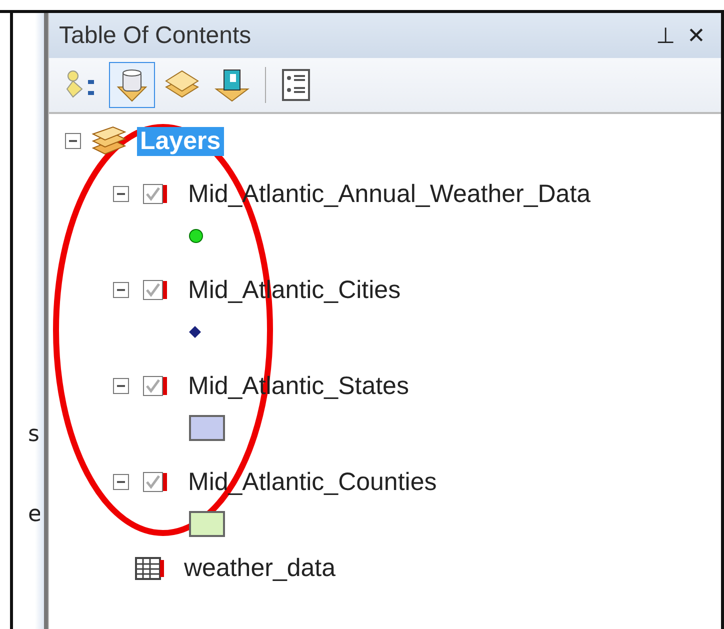 This screenshot has height=629, width=724. What do you see at coordinates (34, 435) in the screenshot?
I see `cut-text: s` at bounding box center [34, 435].